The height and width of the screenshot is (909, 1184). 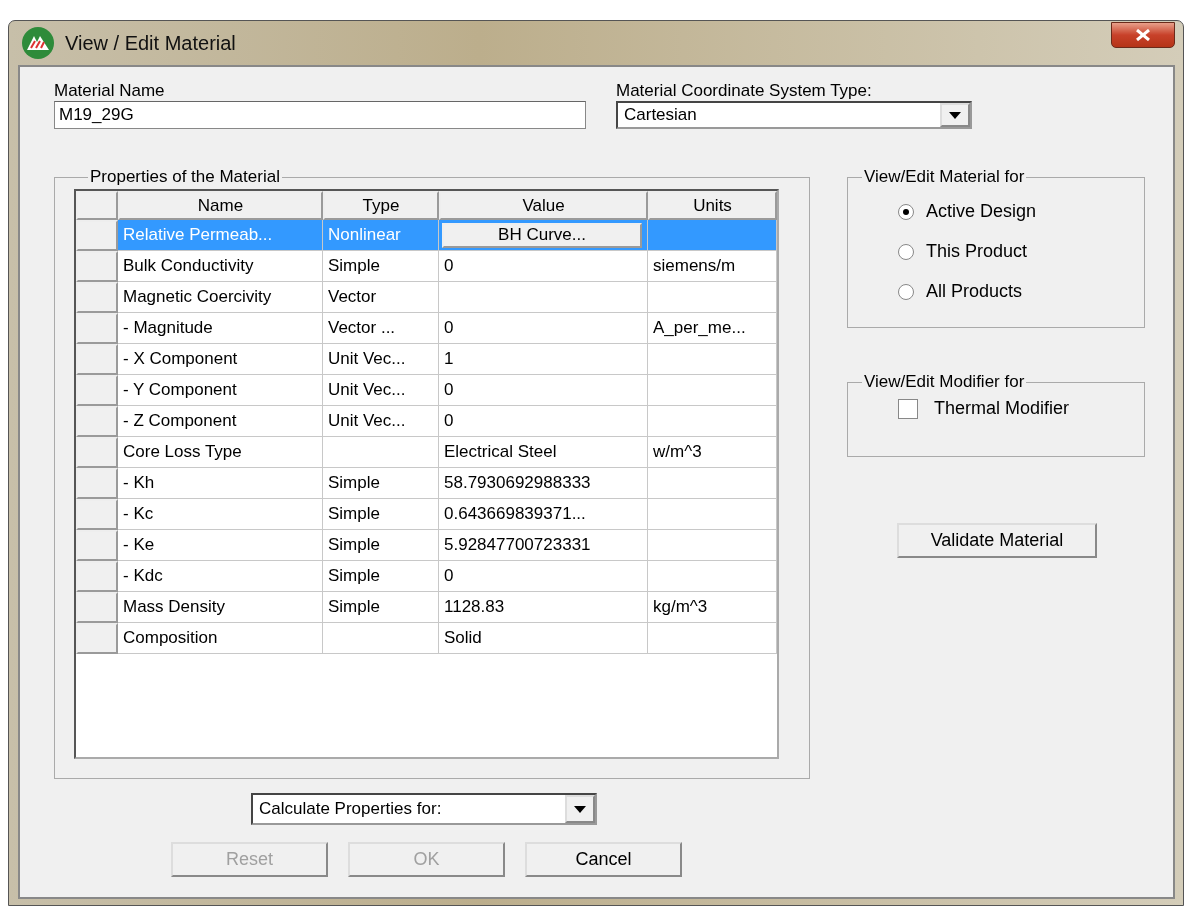 I want to click on table-cell: Mass Density, so click(x=220, y=607).